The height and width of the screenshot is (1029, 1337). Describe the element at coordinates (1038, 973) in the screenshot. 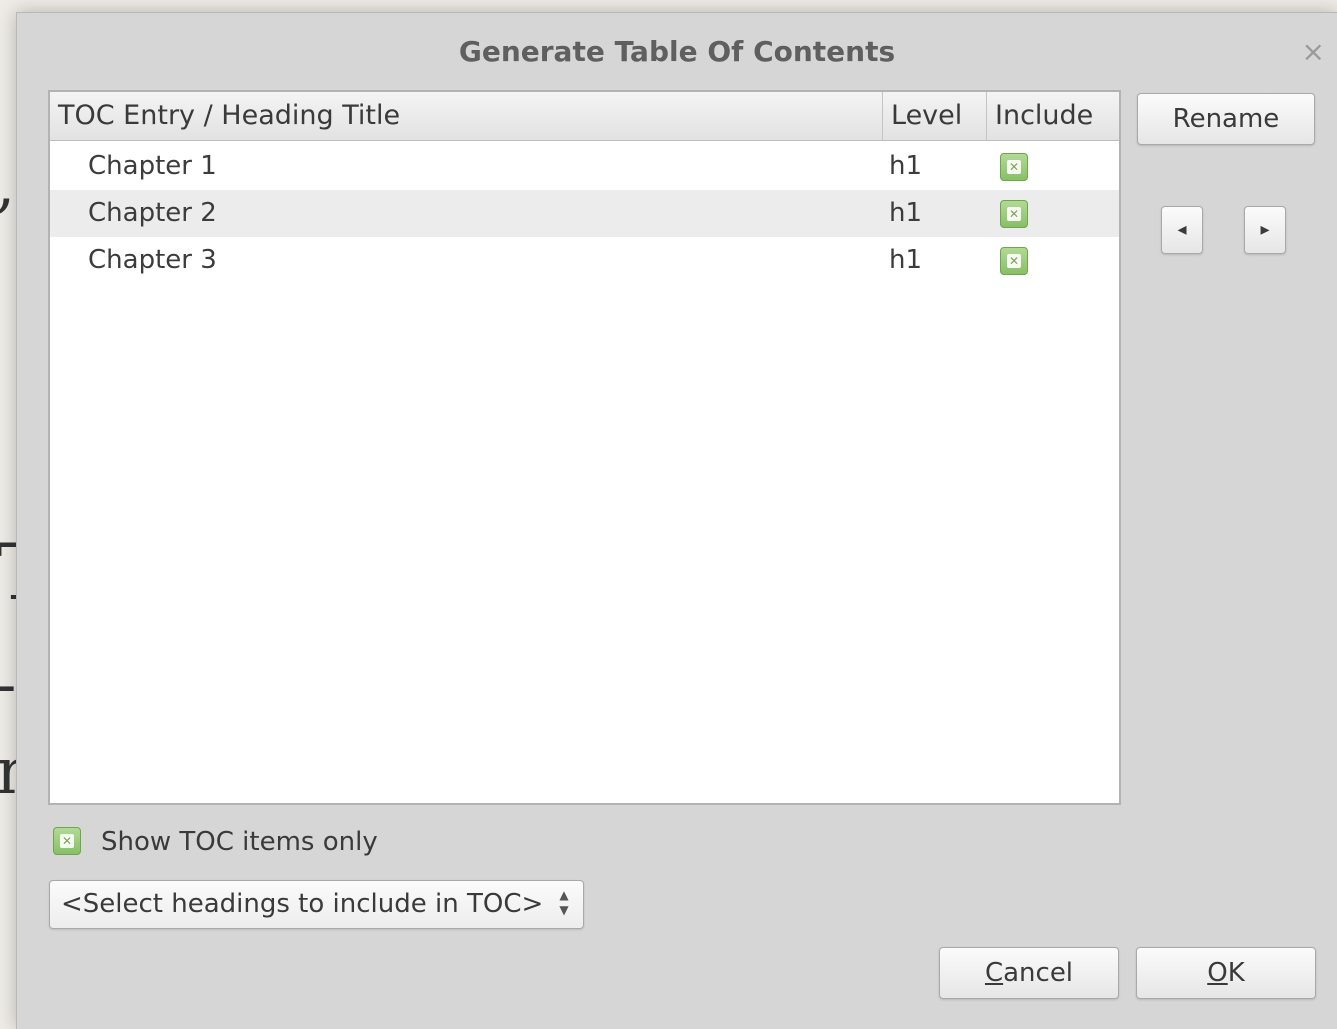

I see `cancel-label: ancel` at that location.